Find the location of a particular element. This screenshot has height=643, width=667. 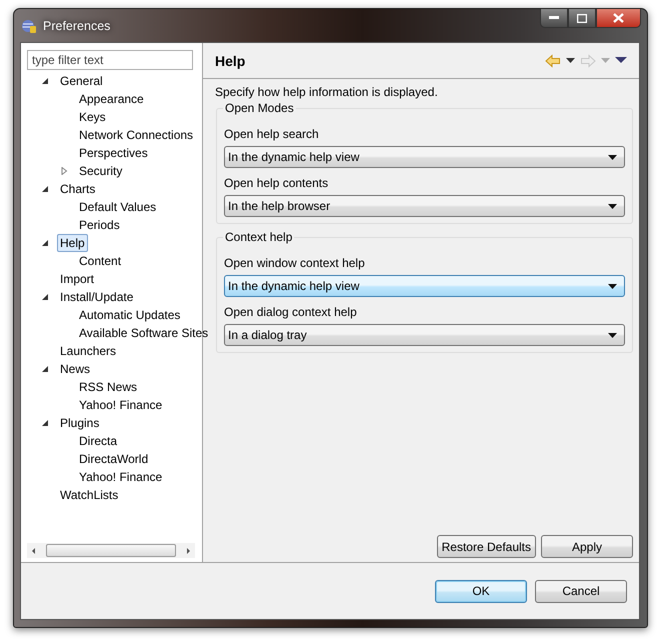

minimize-icon is located at coordinates (554, 18).